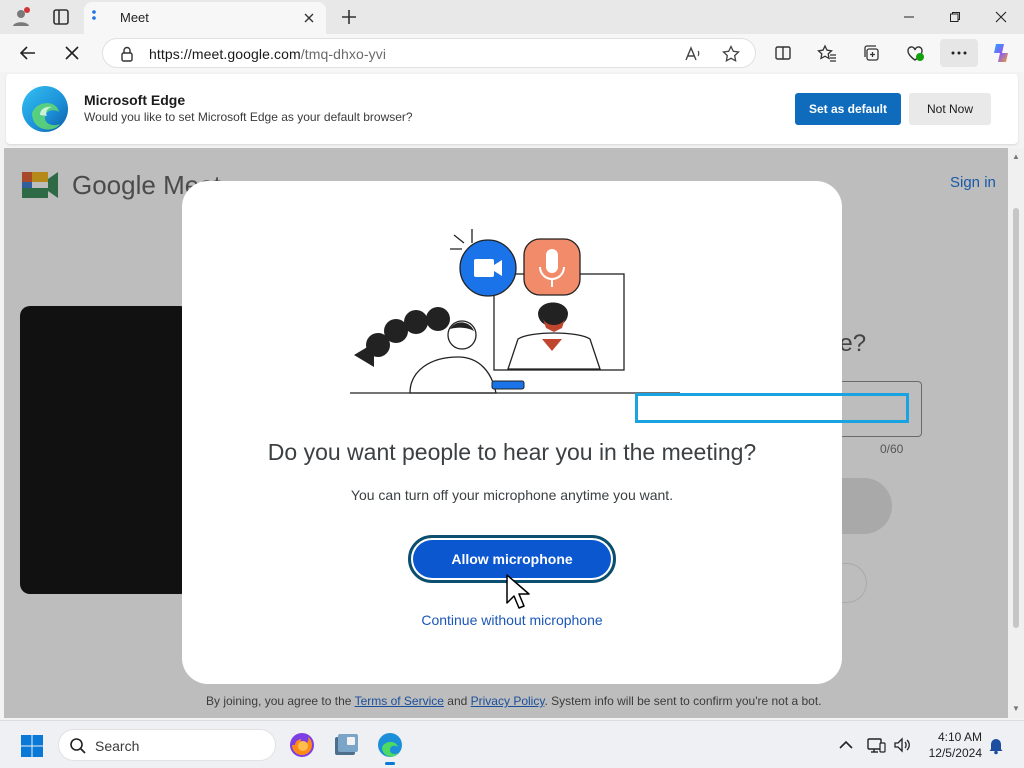 The image size is (1024, 768). Describe the element at coordinates (399, 701) in the screenshot. I see `terms-of-service-link: Terms of Service` at that location.